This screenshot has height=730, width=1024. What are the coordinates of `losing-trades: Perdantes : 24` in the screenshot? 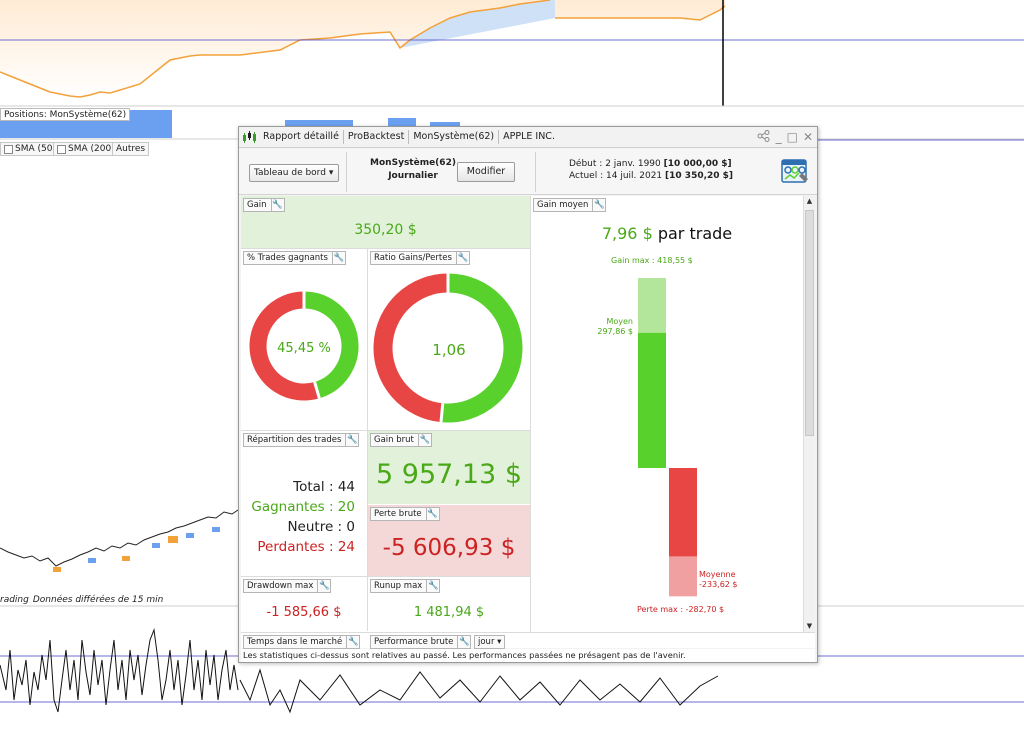 It's located at (306, 547).